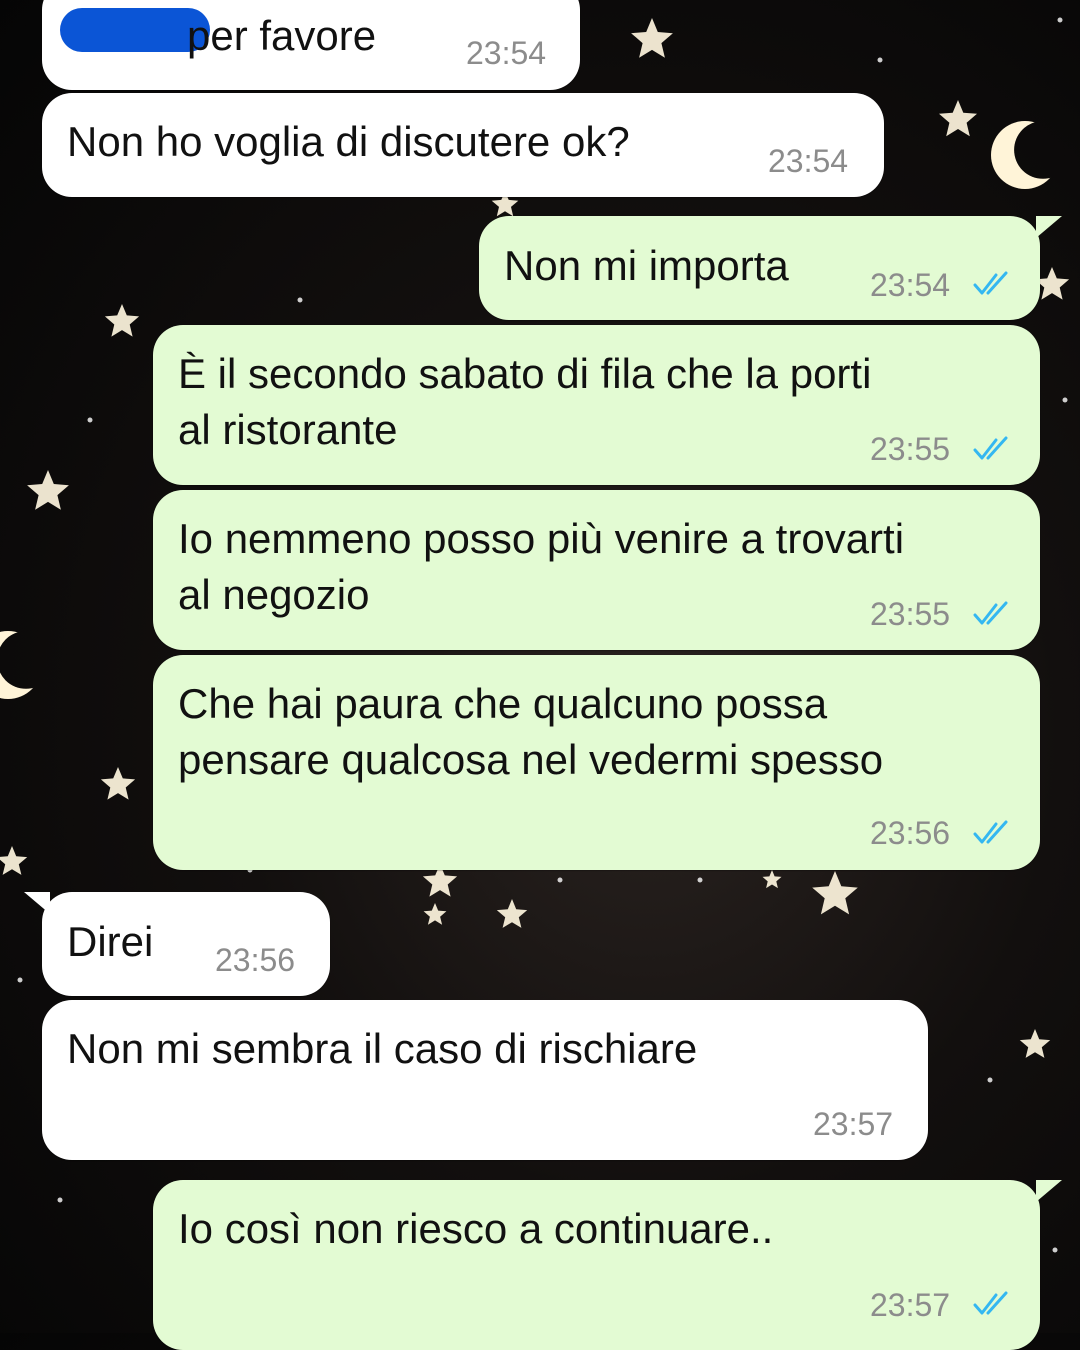  What do you see at coordinates (177, 944) in the screenshot?
I see `message-bubble-incoming: Direi 23:56` at bounding box center [177, 944].